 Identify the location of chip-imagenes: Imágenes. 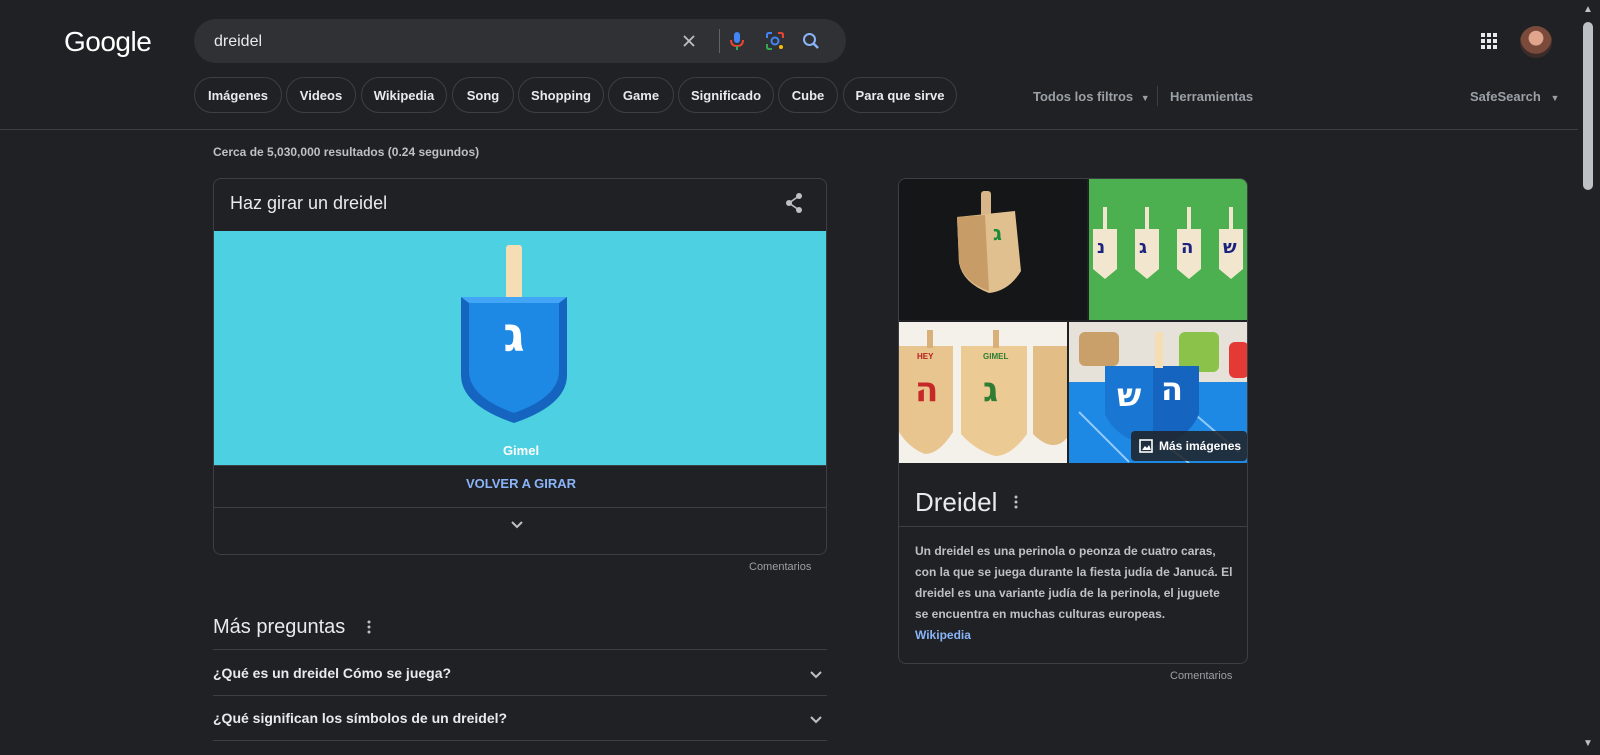
(238, 95).